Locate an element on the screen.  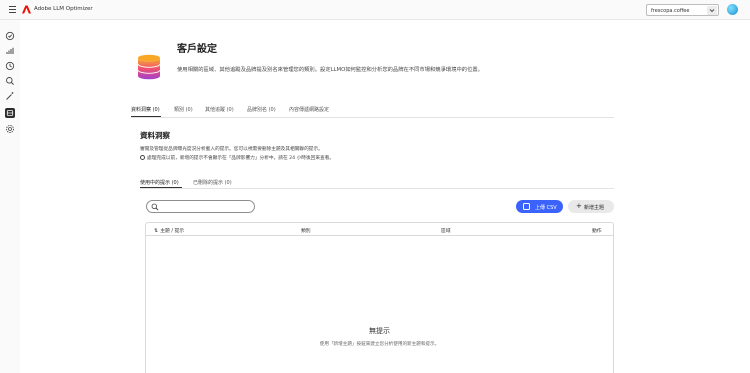
hamburger-menu-icon is located at coordinates (12, 9).